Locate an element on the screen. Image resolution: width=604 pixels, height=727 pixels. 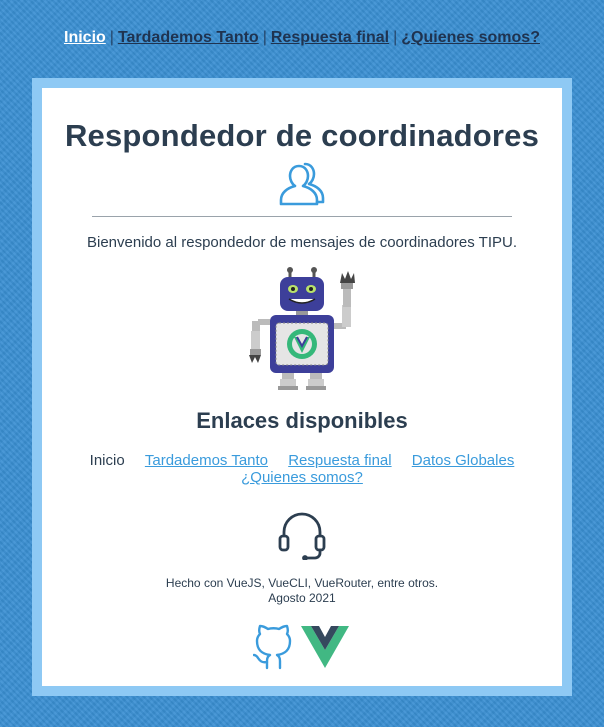
vue-logo-icon is located at coordinates (325, 647).